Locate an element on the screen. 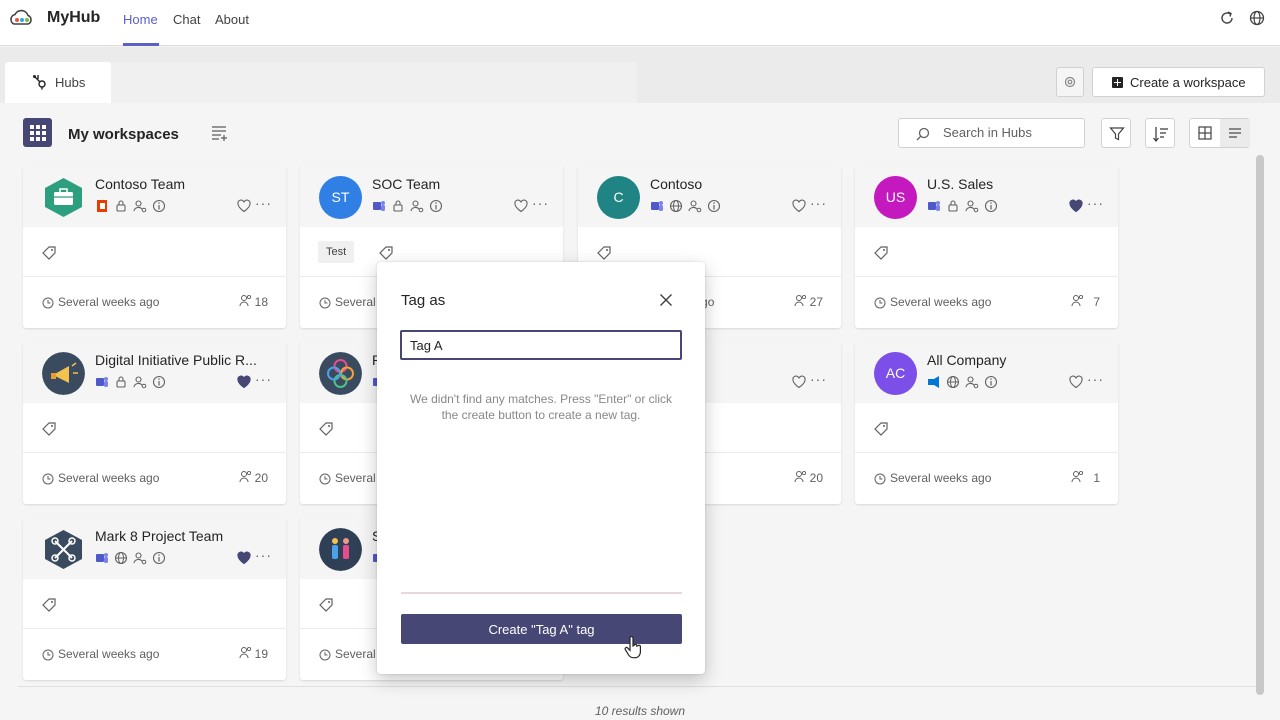 The width and height of the screenshot is (1280, 720). nav-tab-about: About is located at coordinates (232, 19).